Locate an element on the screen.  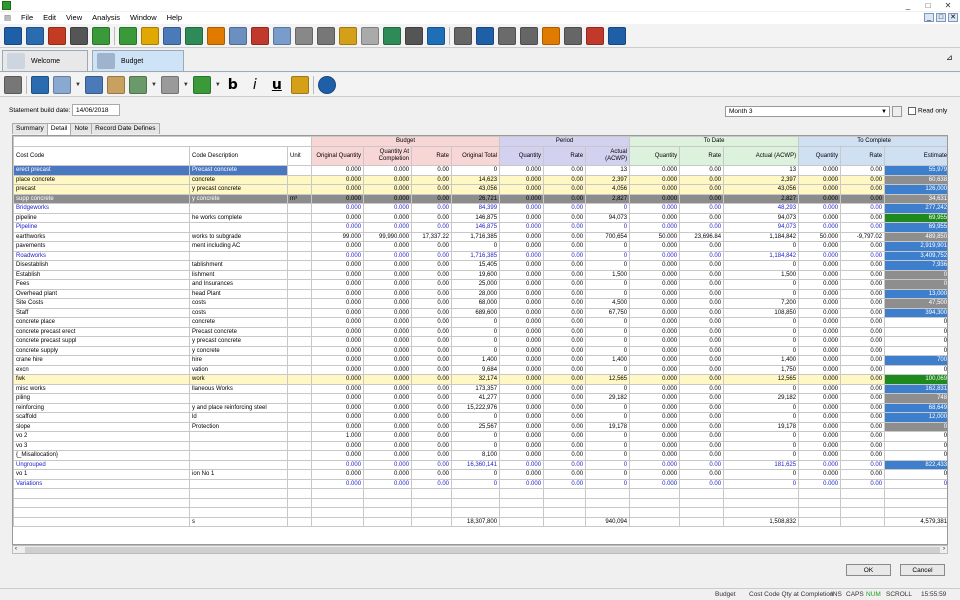
tab-summary: Summary is located at coordinates (30, 128).